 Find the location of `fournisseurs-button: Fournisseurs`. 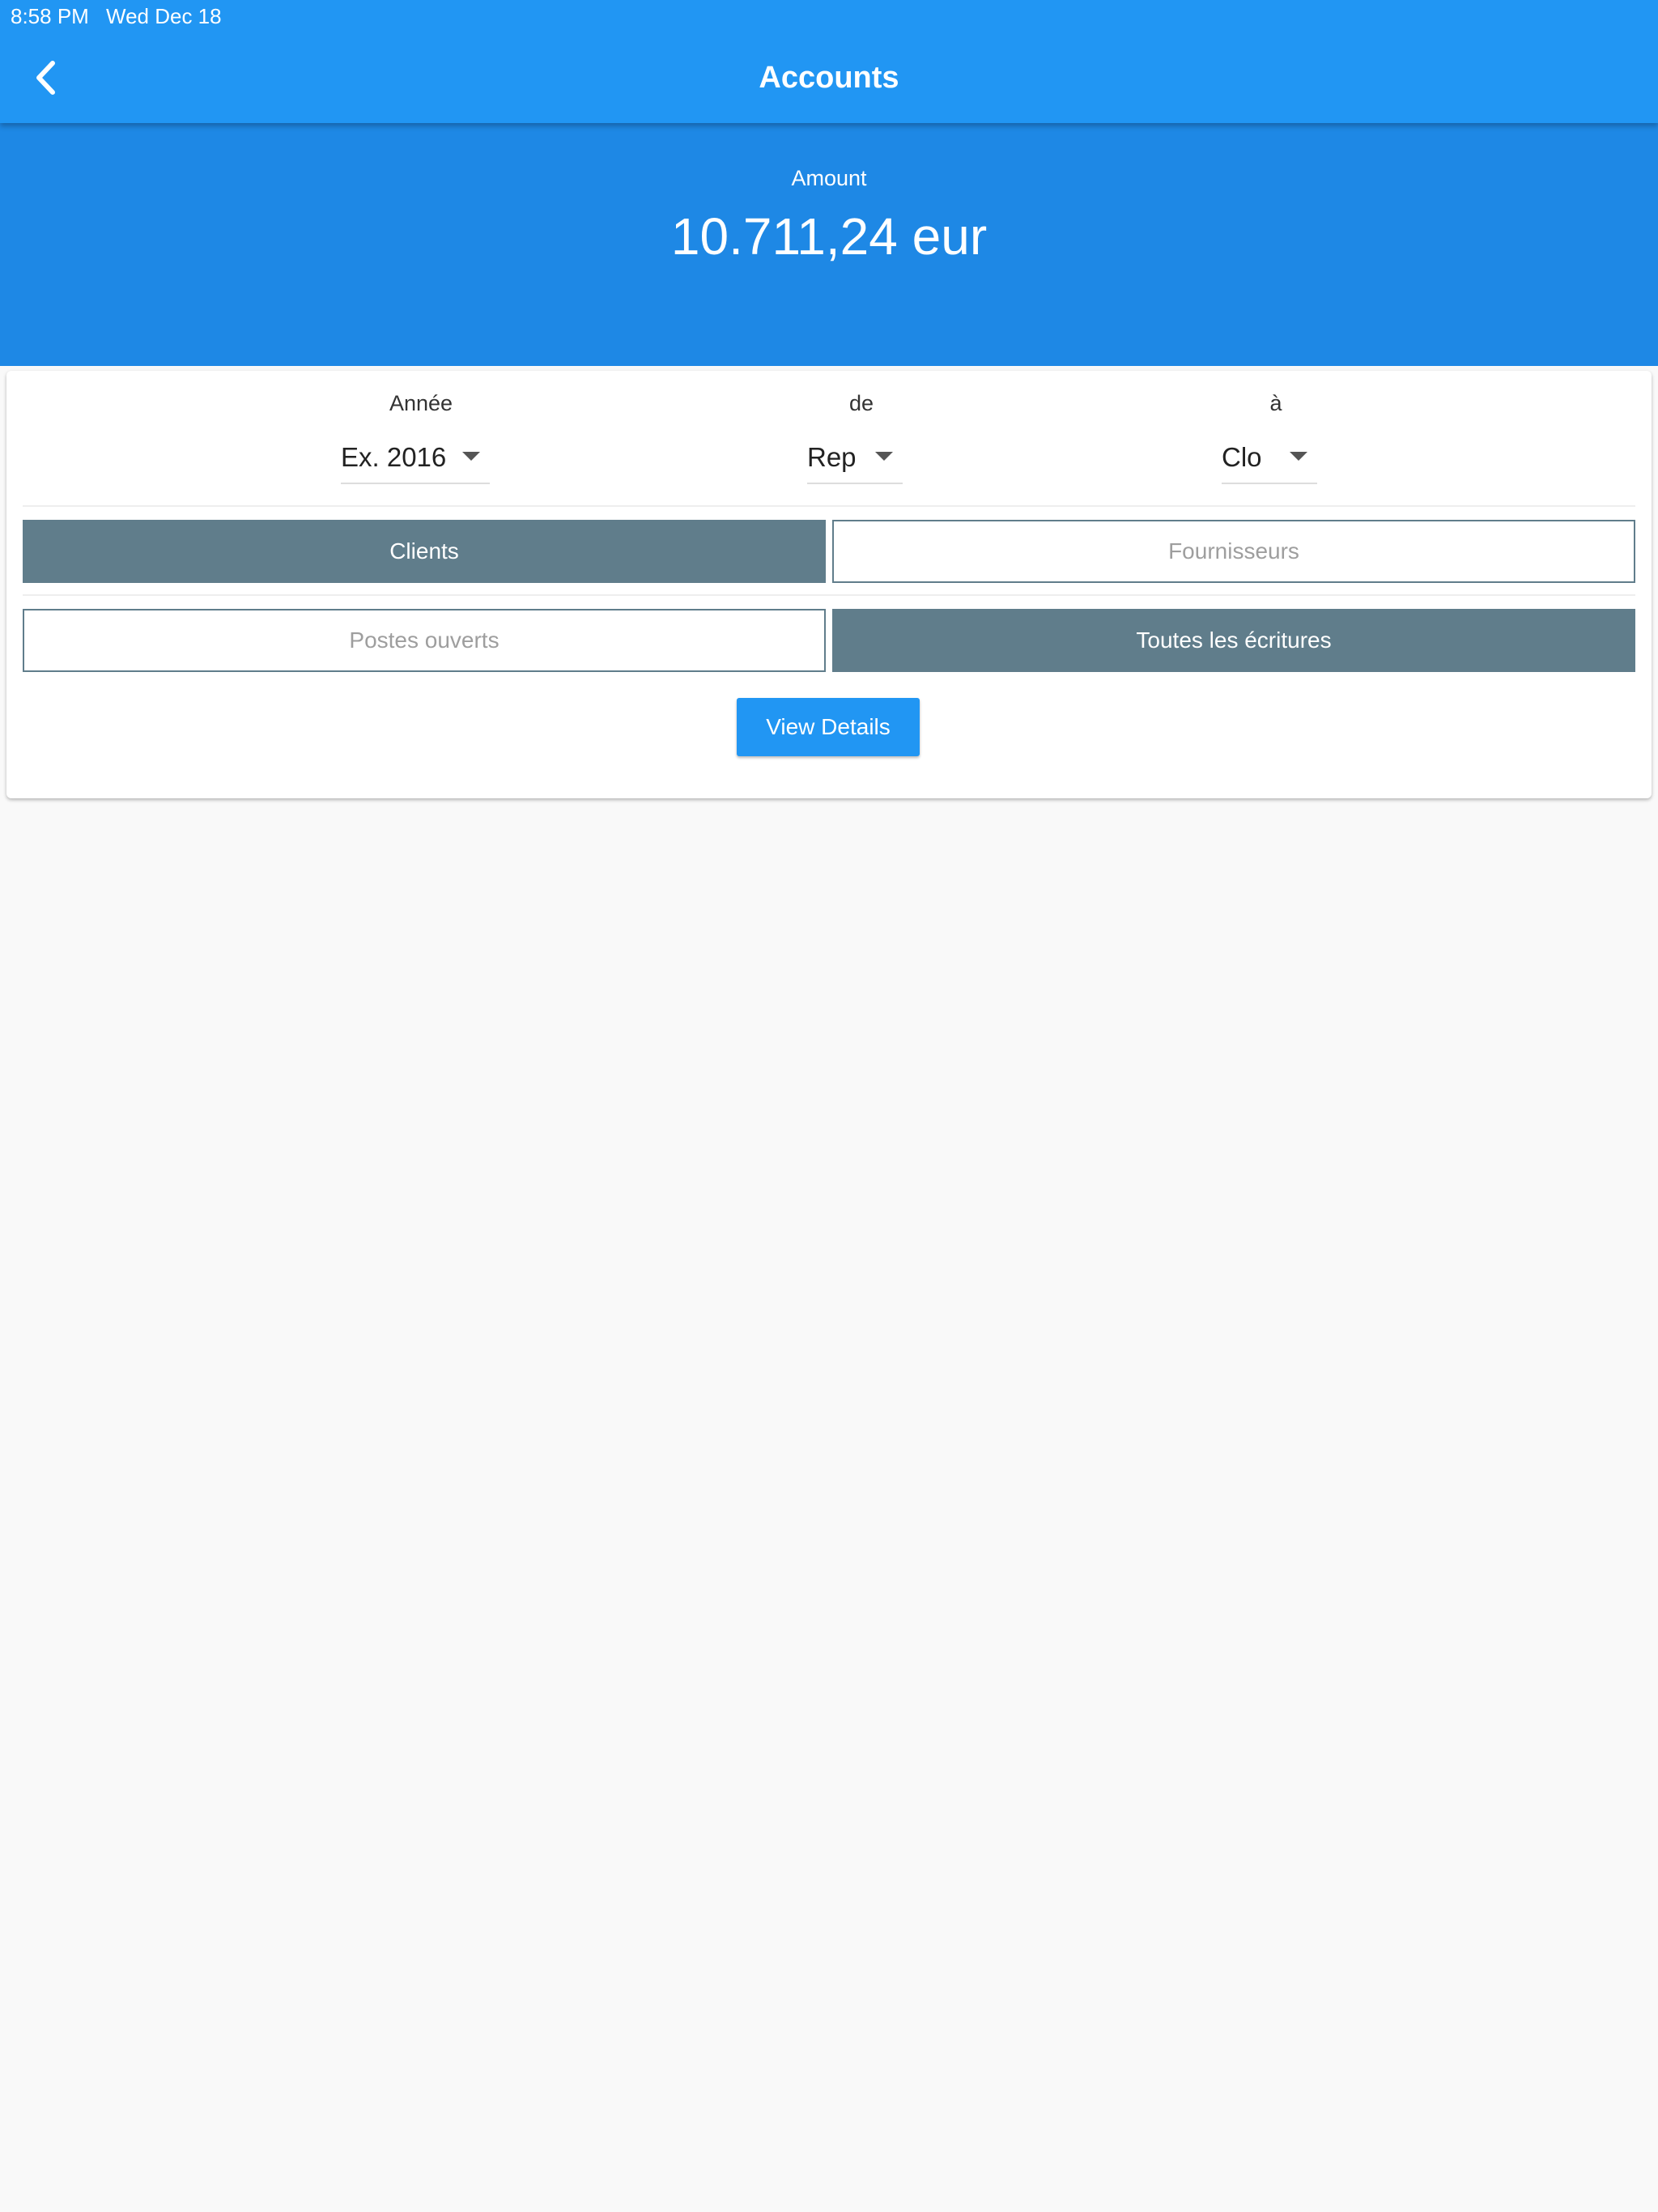

fournisseurs-button: Fournisseurs is located at coordinates (1233, 552).